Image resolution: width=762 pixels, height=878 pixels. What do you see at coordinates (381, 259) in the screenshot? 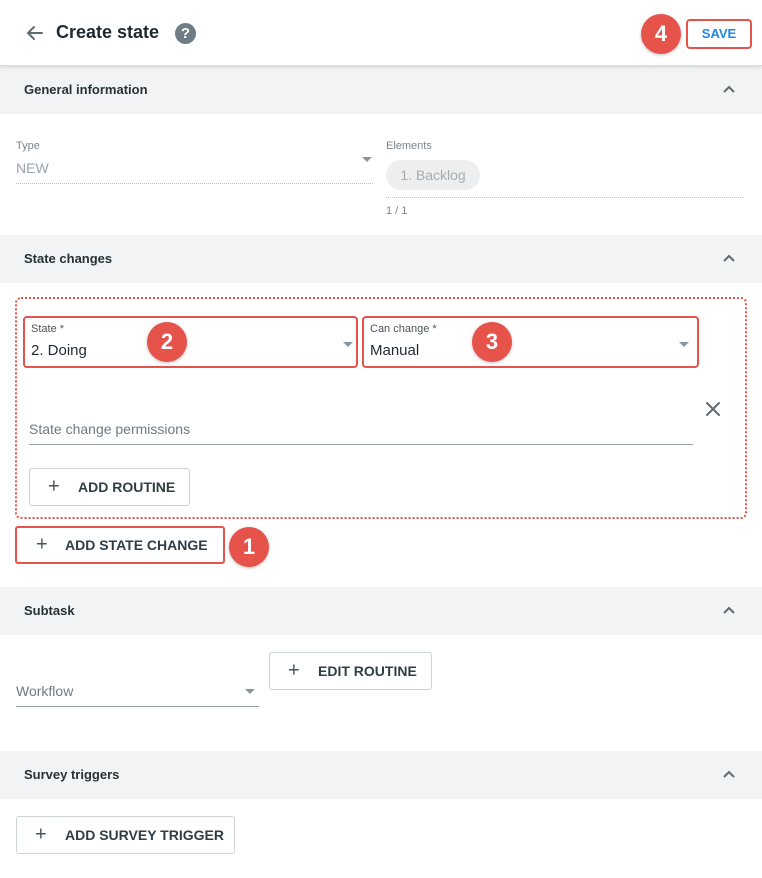
I see `section-state-changes: State changes` at bounding box center [381, 259].